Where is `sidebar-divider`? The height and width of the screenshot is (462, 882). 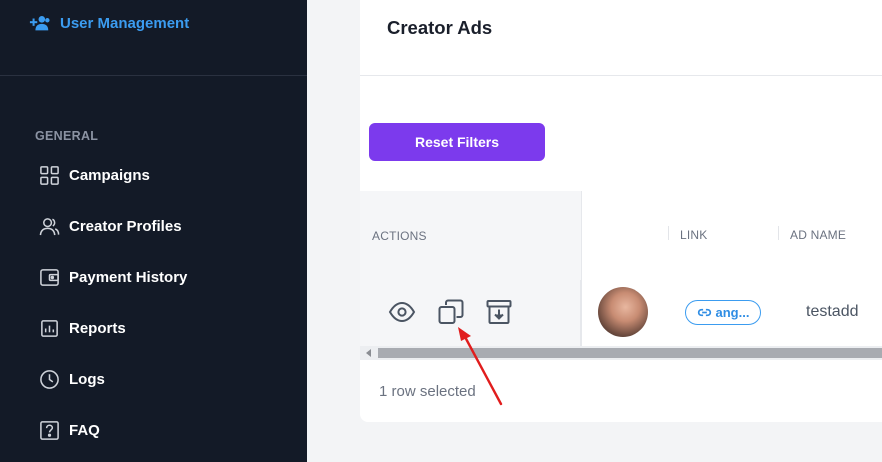 sidebar-divider is located at coordinates (153, 75).